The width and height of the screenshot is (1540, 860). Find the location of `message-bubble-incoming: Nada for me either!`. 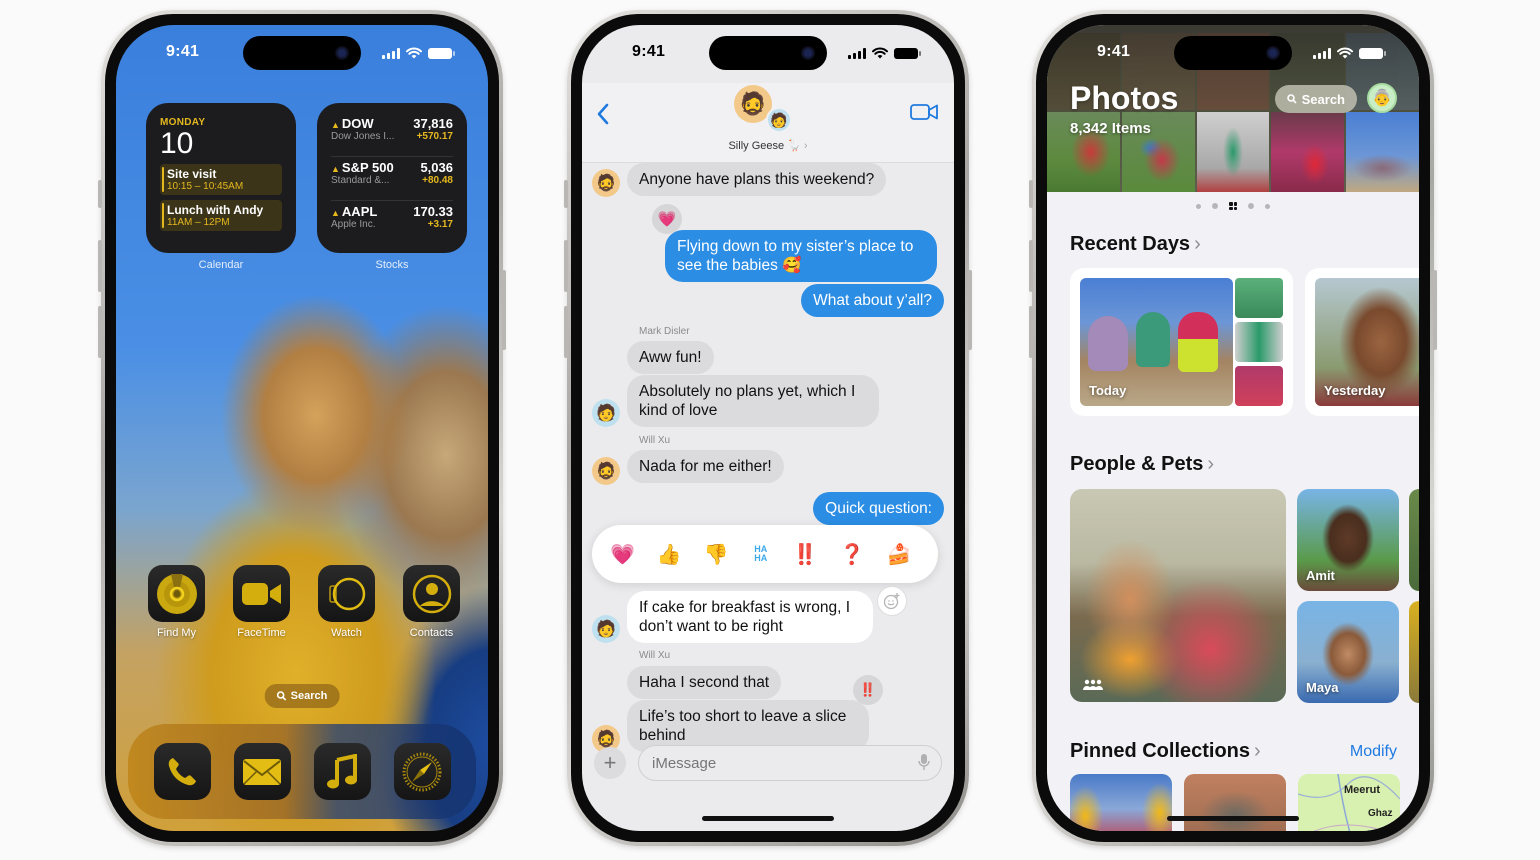

message-bubble-incoming: Nada for me either! is located at coordinates (705, 466).